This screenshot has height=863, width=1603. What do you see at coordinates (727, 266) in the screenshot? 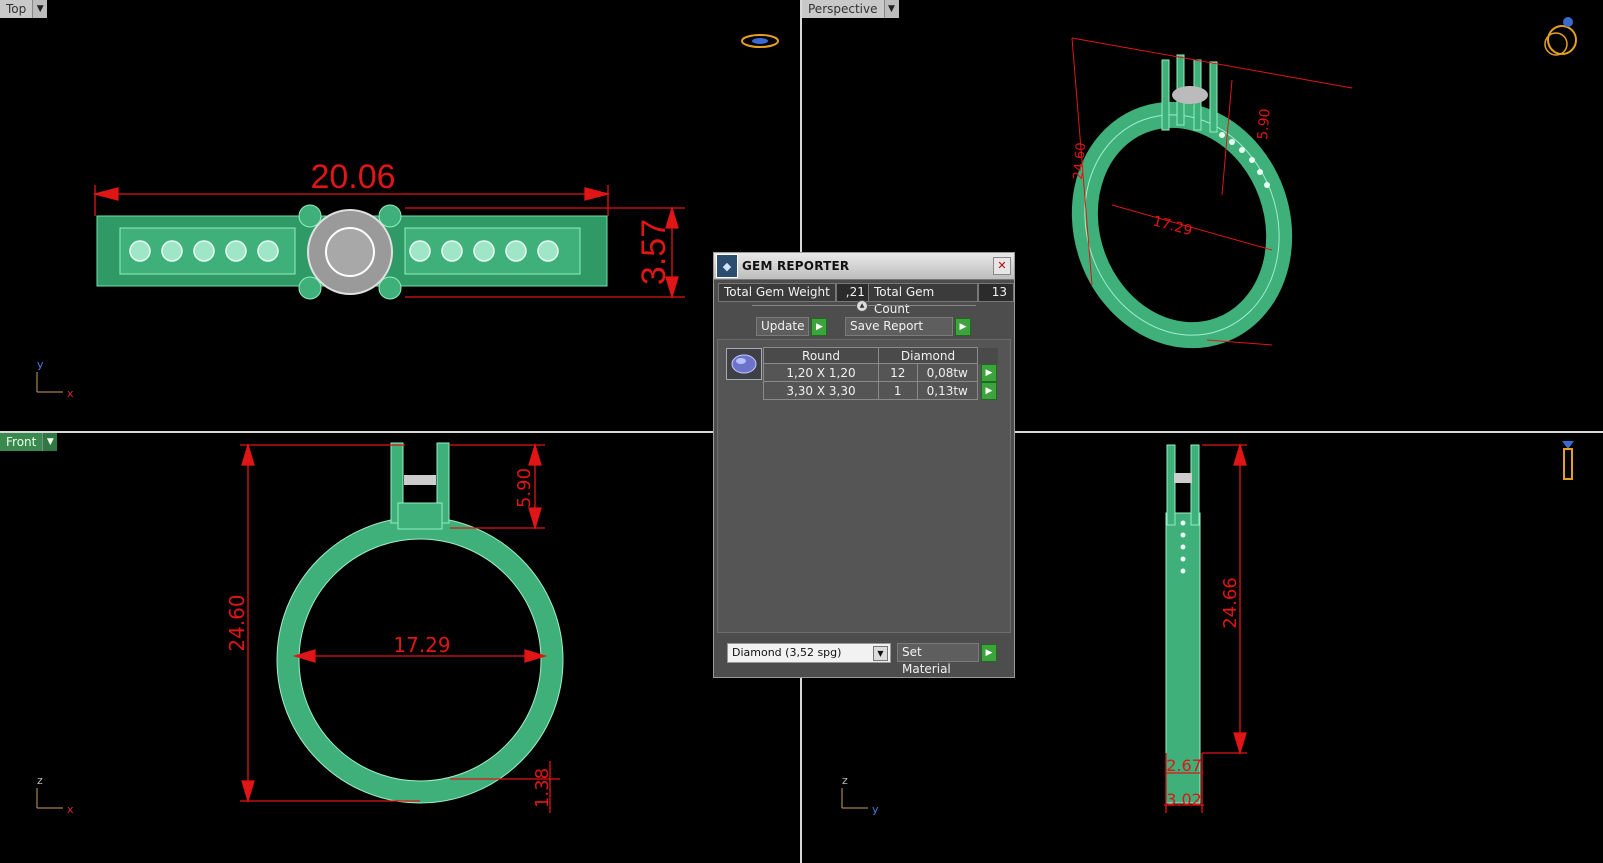
I see `gem-reporter-app-icon: ◆` at bounding box center [727, 266].